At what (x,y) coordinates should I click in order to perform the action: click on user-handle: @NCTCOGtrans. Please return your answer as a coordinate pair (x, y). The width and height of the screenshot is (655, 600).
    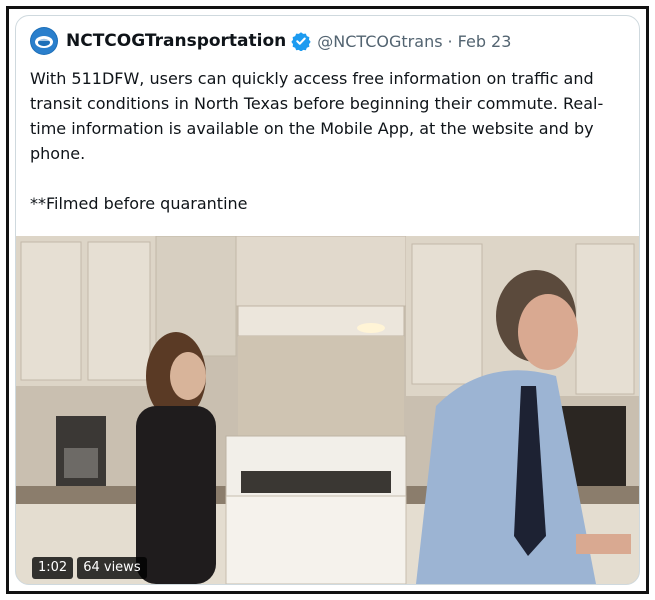
    Looking at the image, I should click on (379, 41).